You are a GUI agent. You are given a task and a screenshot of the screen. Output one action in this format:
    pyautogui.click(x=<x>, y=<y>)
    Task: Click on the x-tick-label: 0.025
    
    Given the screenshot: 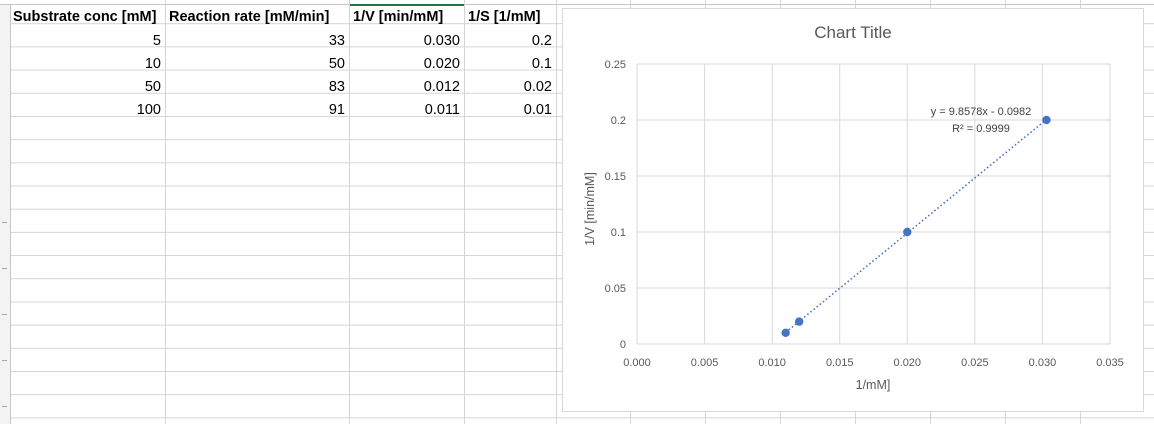 What is the action you would take?
    pyautogui.click(x=975, y=363)
    